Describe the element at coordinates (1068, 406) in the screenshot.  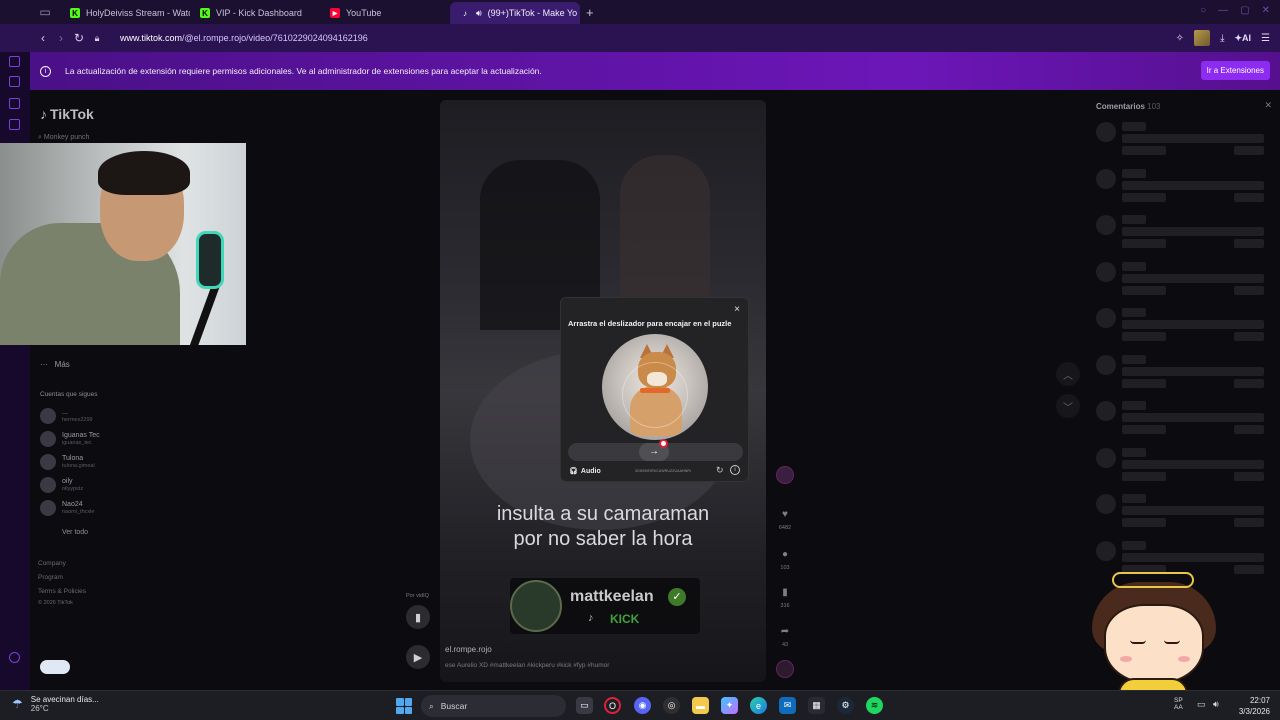
I see `next-video-button: ﹀` at that location.